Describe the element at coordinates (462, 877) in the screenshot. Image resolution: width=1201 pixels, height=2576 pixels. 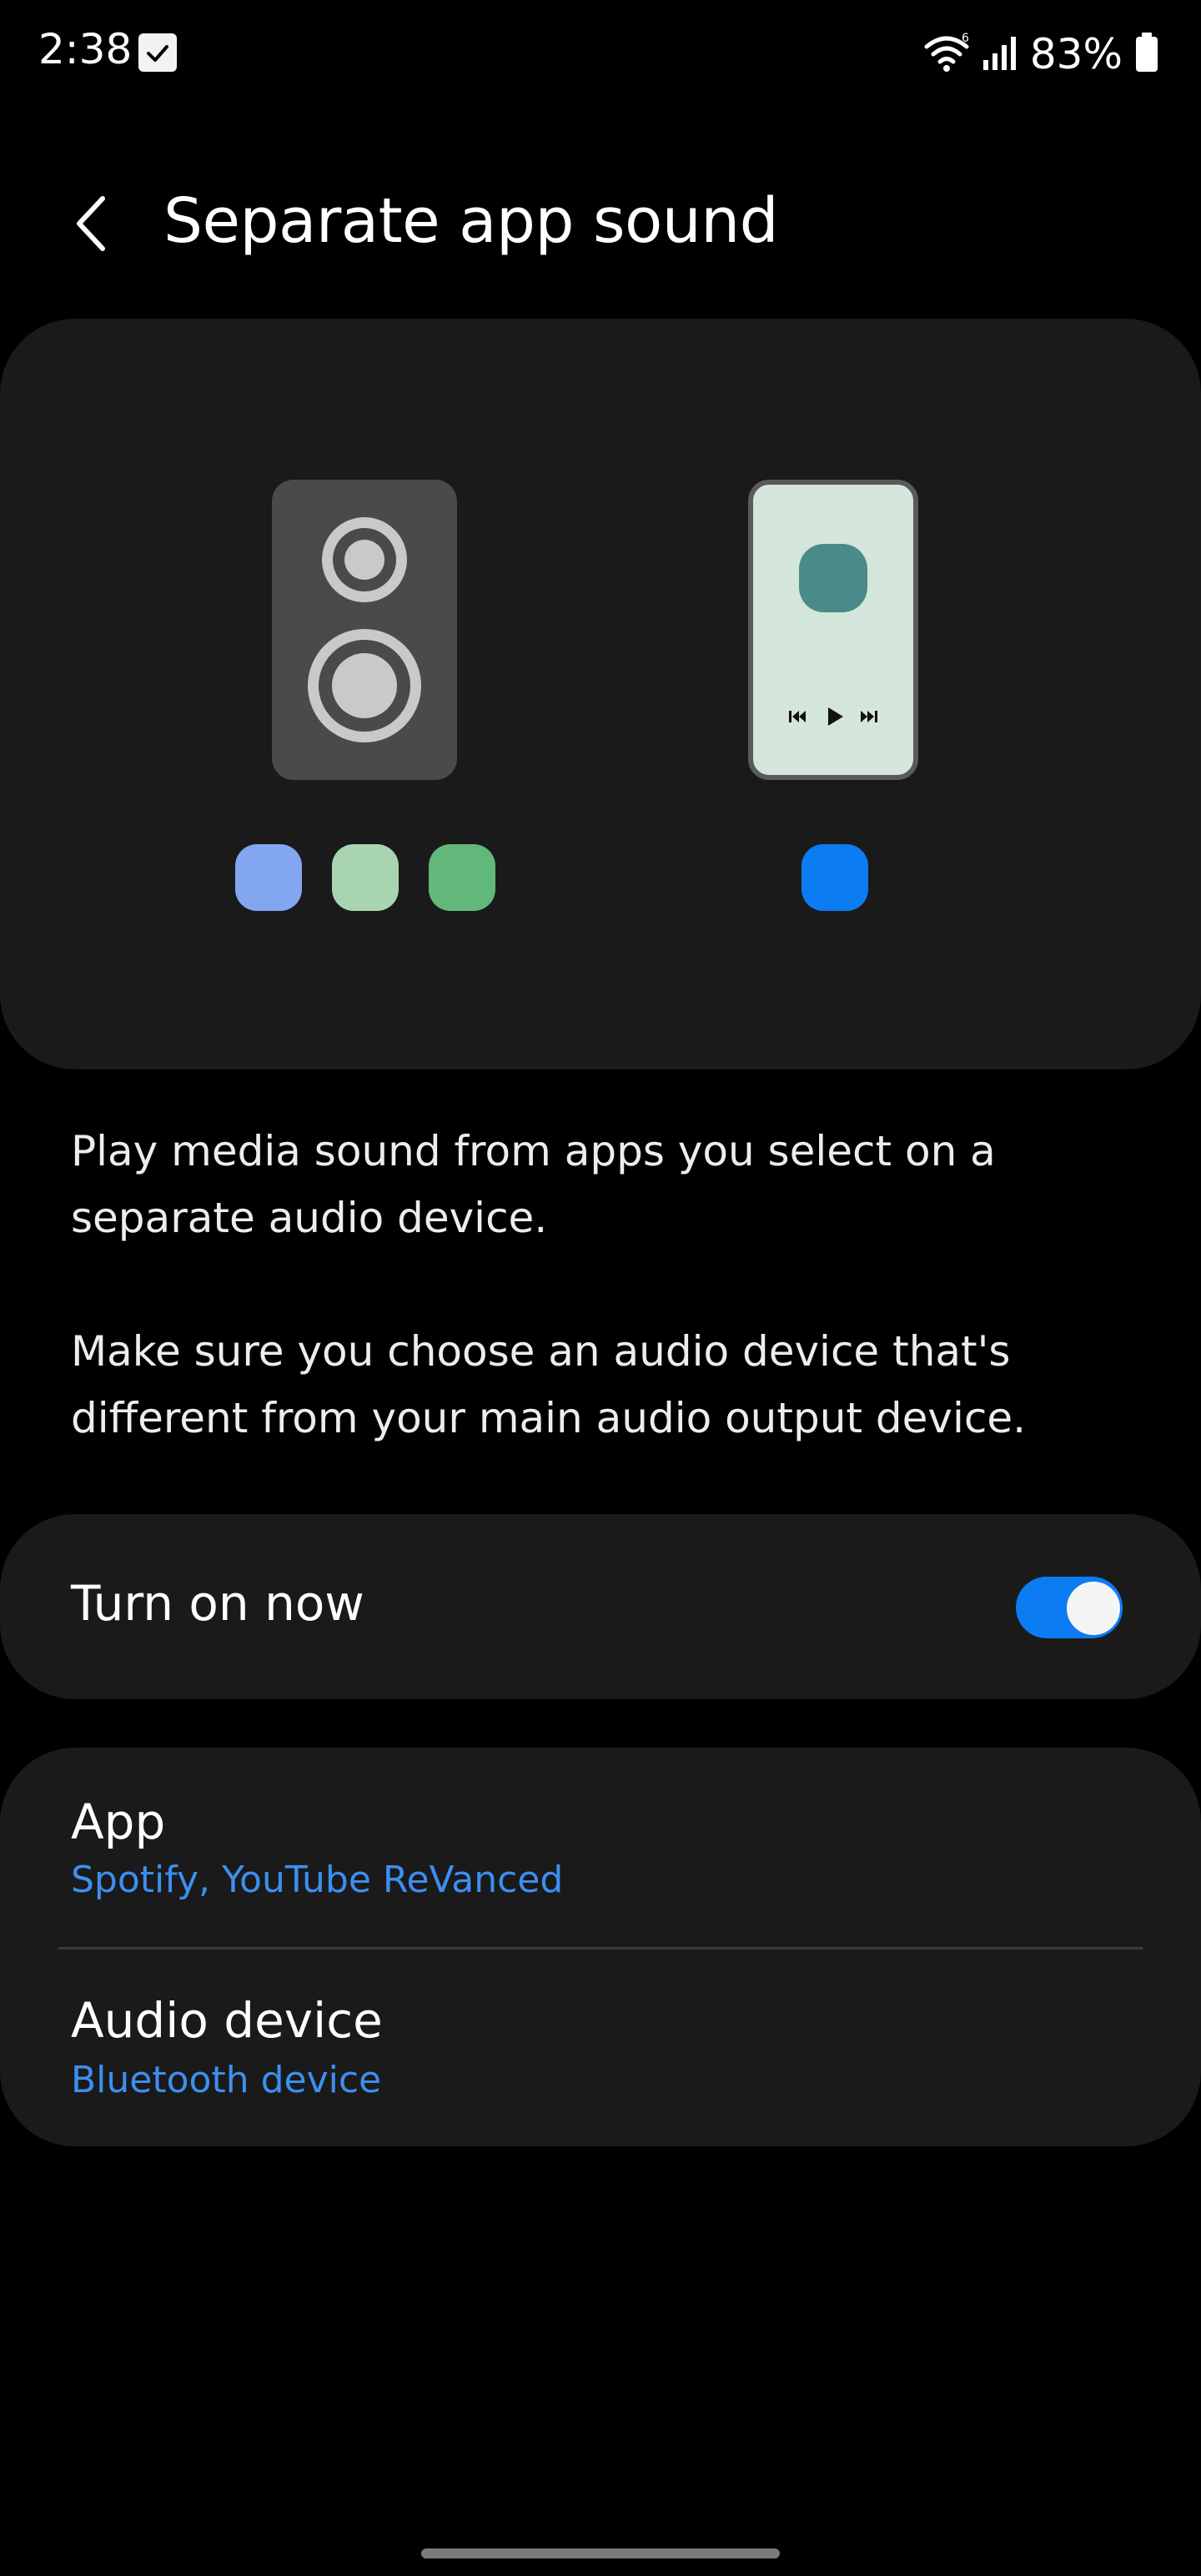
I see `app-dot-green` at that location.